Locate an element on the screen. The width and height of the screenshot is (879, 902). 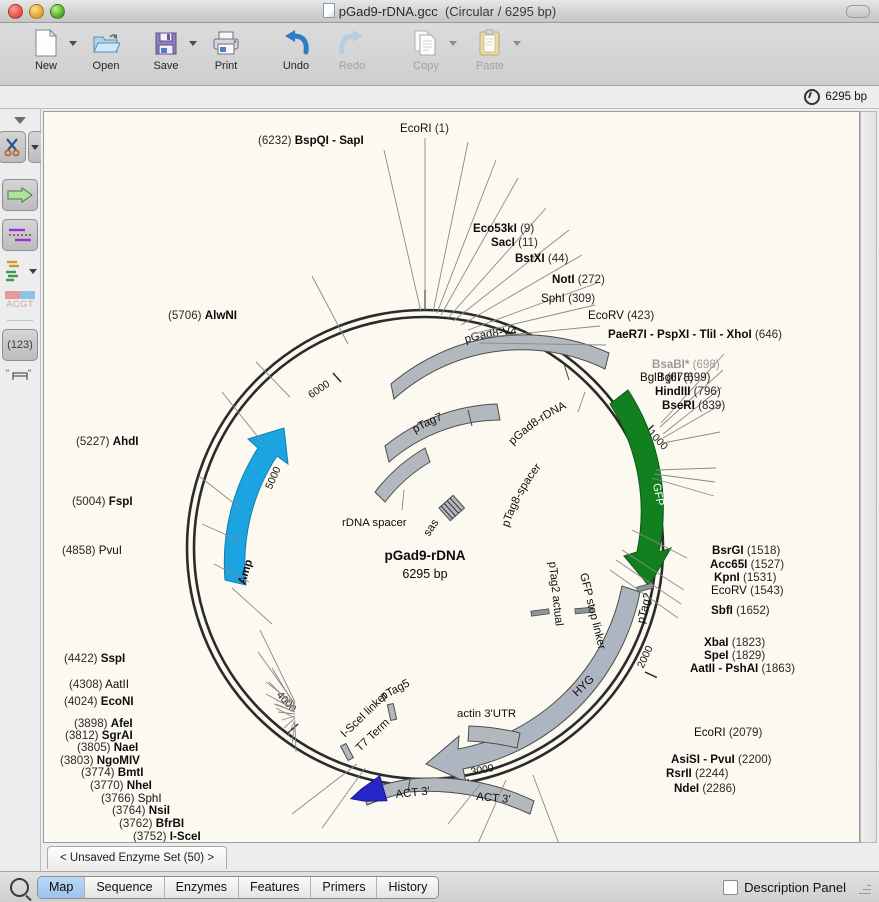
toolbar-button-print: Print is located at coordinates (226, 47).